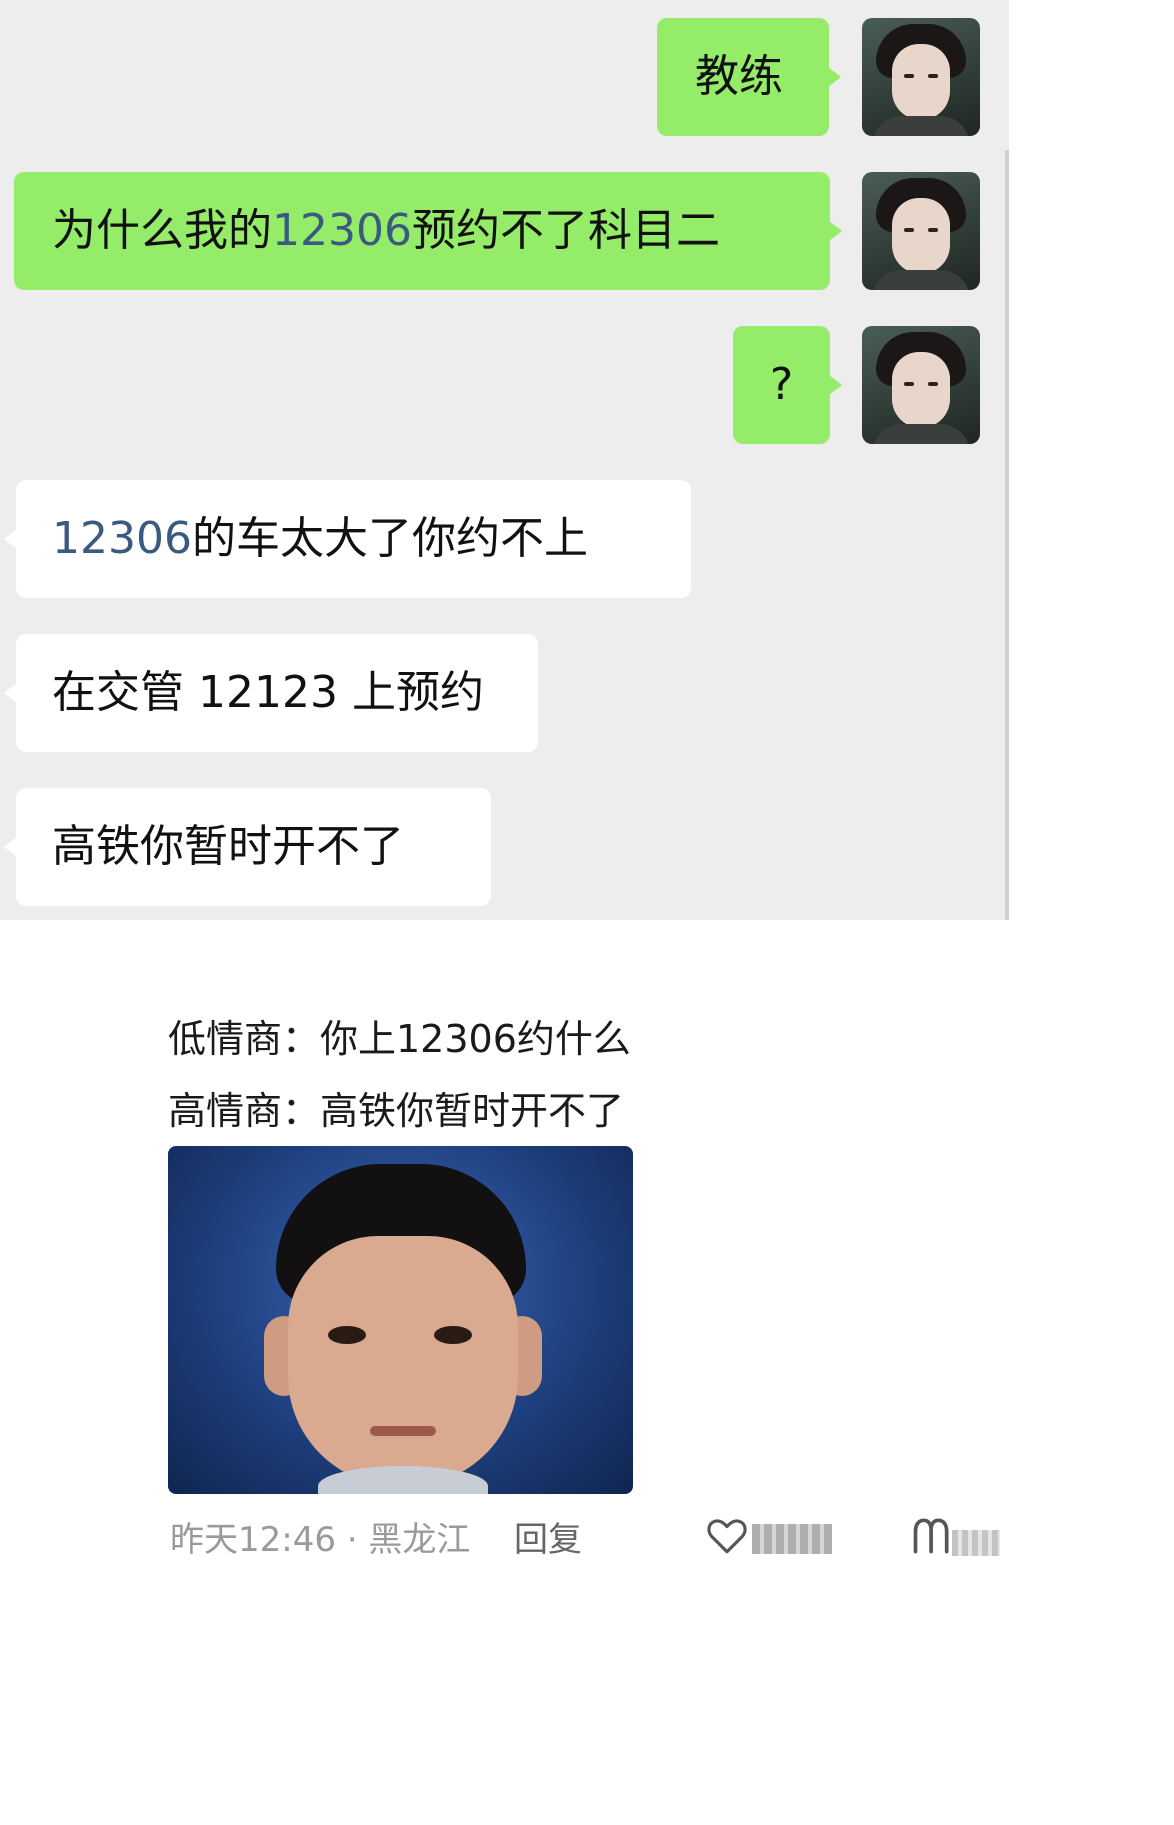  I want to click on message-bubble-incoming: 12306的车太大了你约不上, so click(347, 539).